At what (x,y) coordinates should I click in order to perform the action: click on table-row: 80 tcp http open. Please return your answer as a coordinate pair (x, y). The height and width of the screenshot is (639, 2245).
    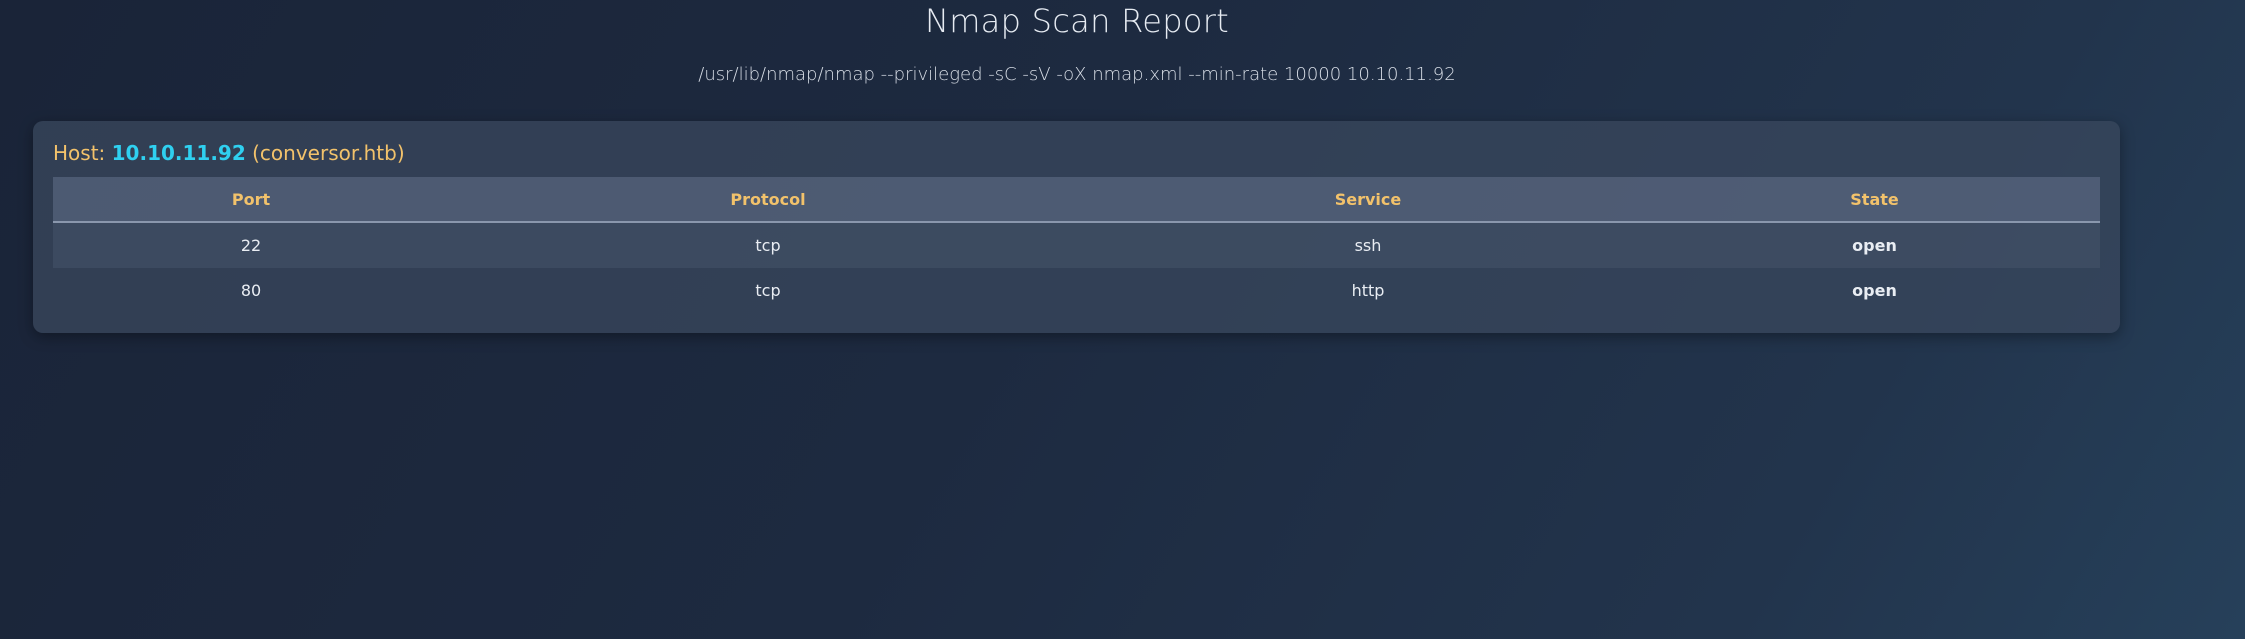
    Looking at the image, I should click on (1076, 290).